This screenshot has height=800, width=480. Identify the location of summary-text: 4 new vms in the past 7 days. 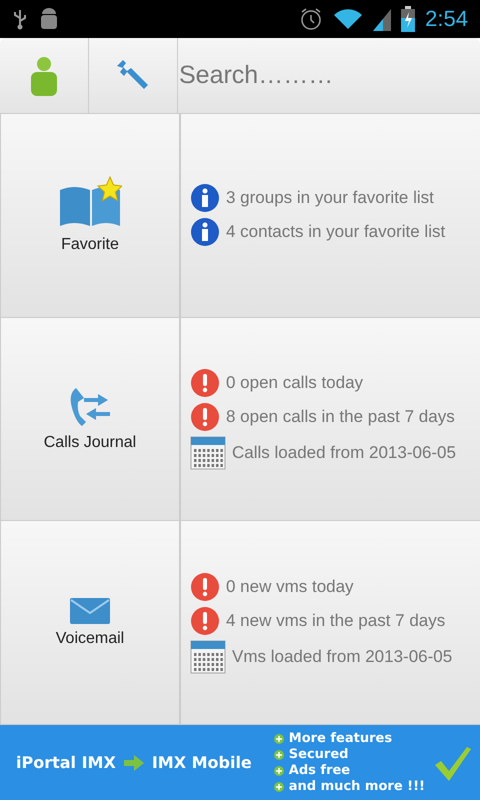
(336, 620).